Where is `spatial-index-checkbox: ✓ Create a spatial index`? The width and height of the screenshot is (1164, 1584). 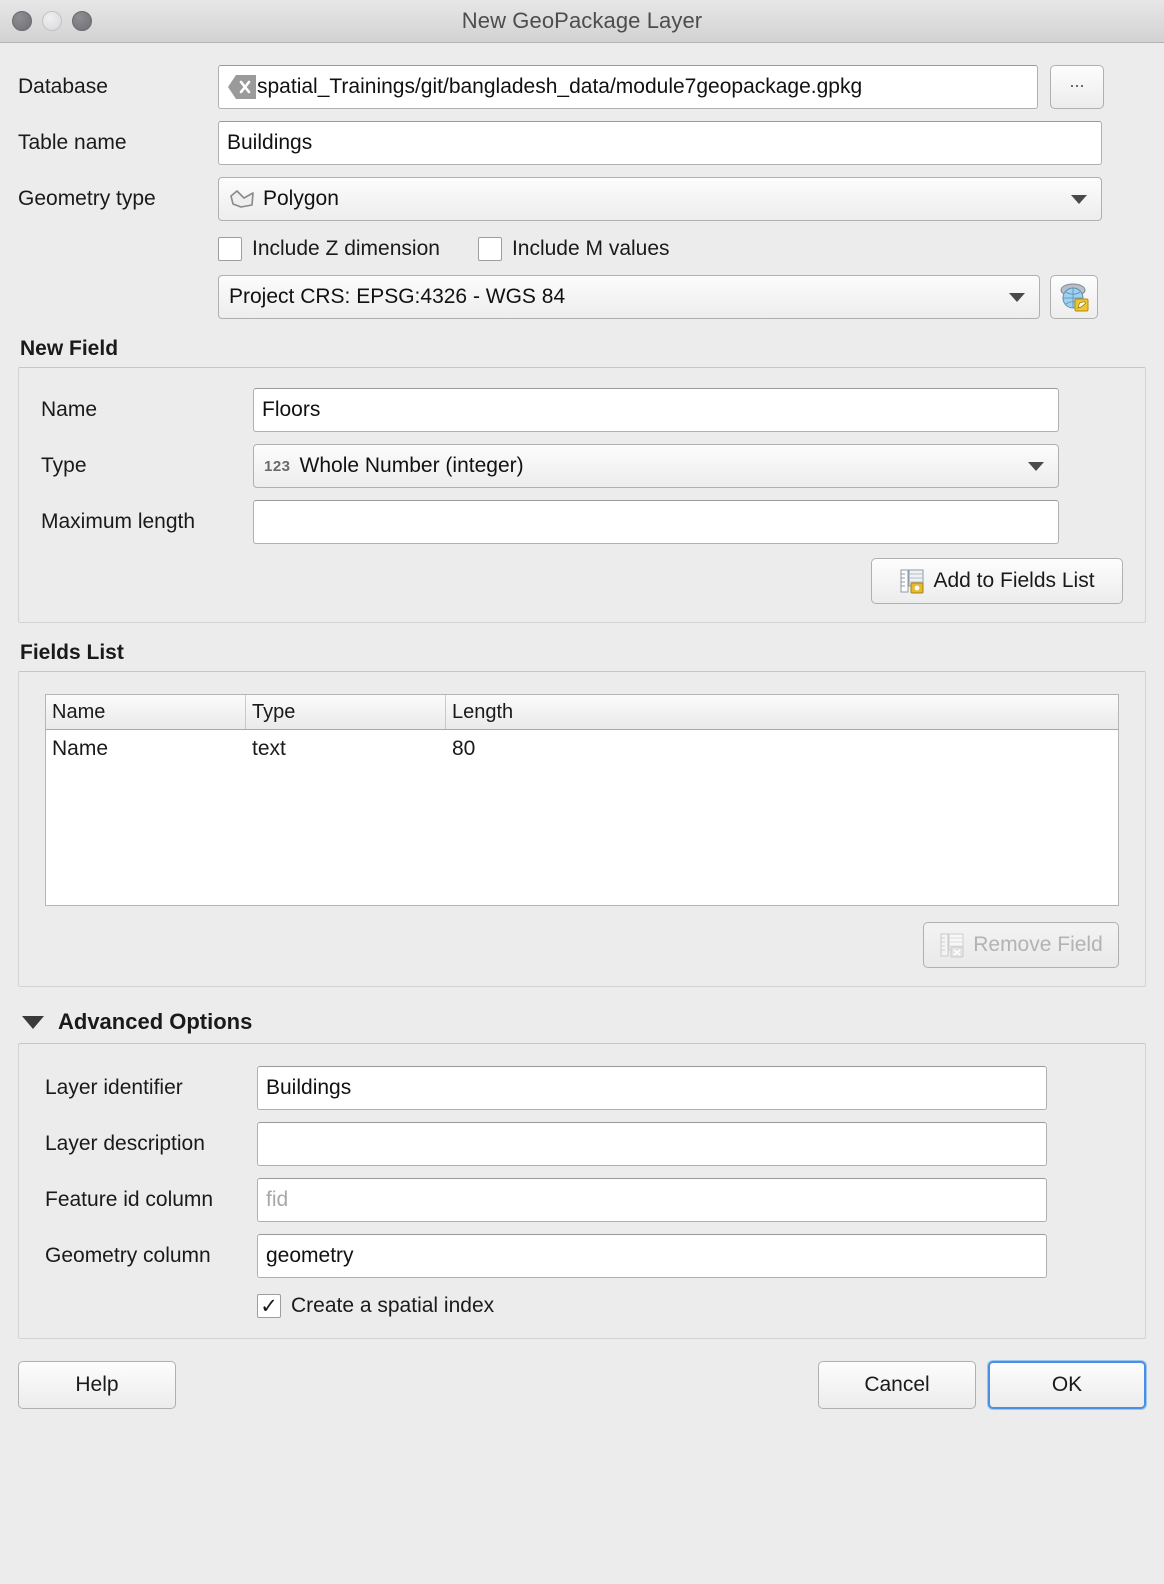
spatial-index-checkbox: ✓ Create a spatial index is located at coordinates (375, 1306).